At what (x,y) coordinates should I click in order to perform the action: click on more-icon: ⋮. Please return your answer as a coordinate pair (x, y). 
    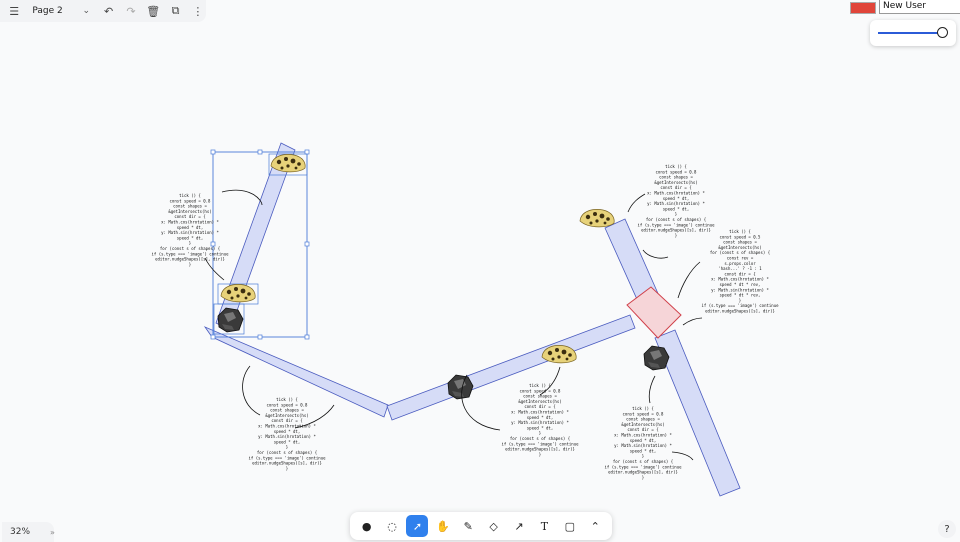
    Looking at the image, I should click on (198, 11).